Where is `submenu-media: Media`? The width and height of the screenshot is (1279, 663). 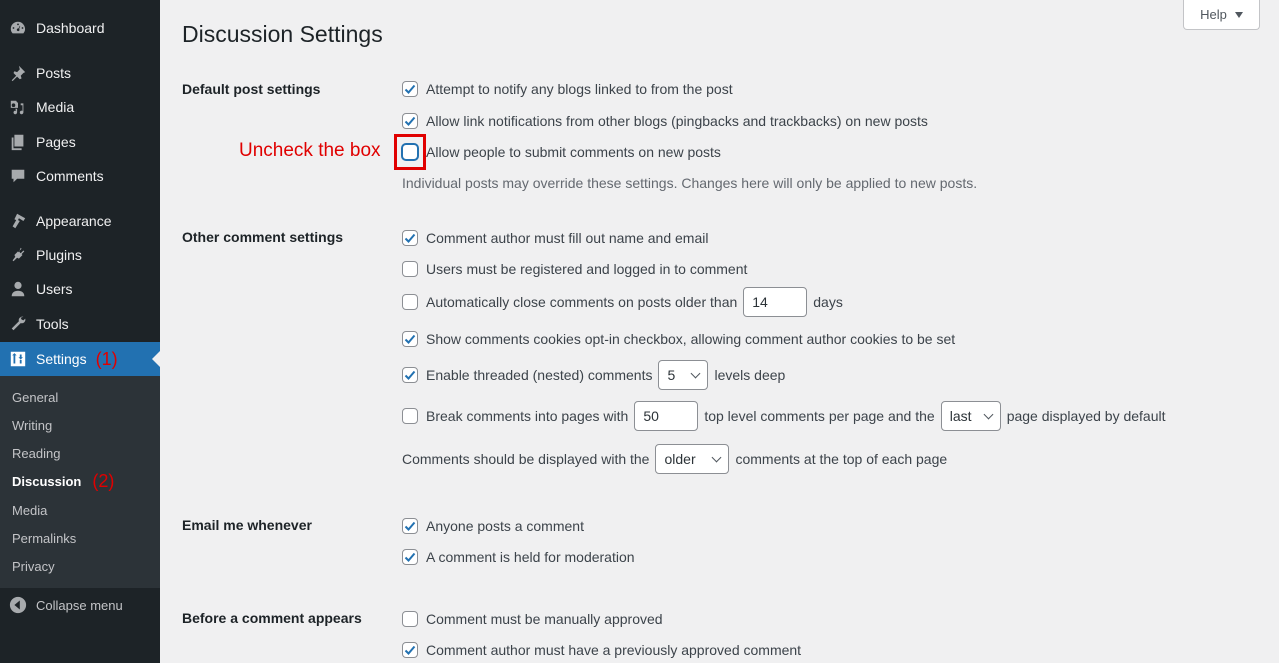
submenu-media: Media is located at coordinates (29, 510).